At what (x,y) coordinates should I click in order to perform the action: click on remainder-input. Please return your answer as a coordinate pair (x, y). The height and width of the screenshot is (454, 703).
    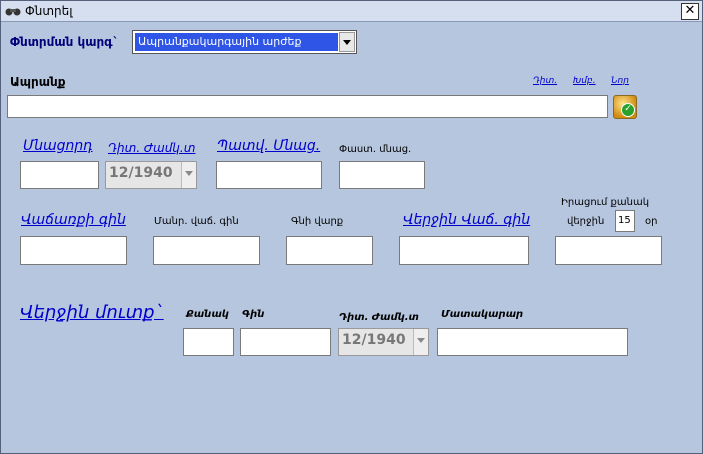
    Looking at the image, I should click on (59, 175).